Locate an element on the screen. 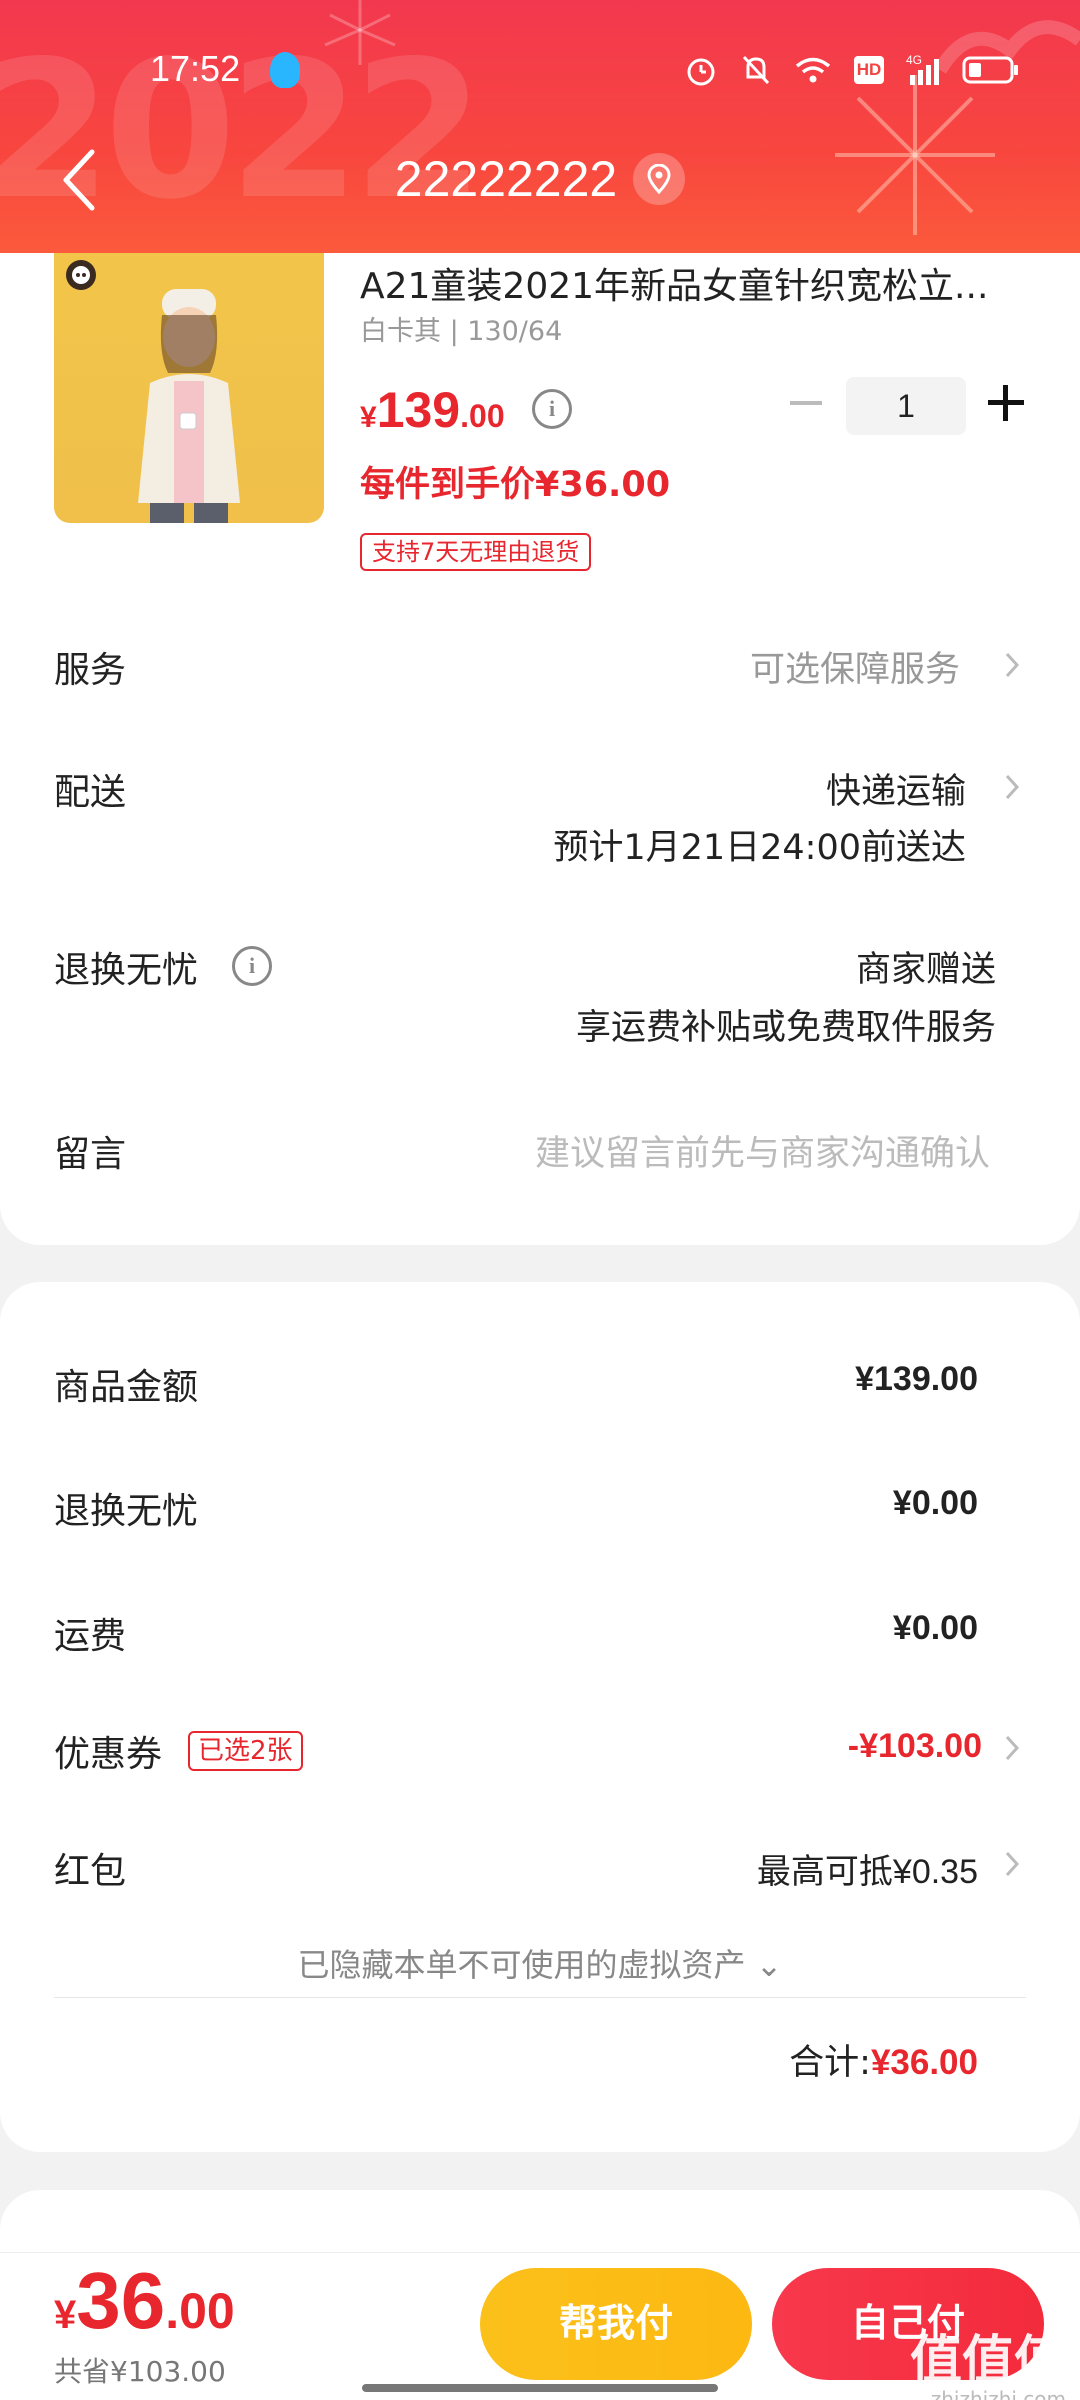 This screenshot has width=1080, height=2400. per-item-price: 每件到手价¥36.00 is located at coordinates (515, 485).